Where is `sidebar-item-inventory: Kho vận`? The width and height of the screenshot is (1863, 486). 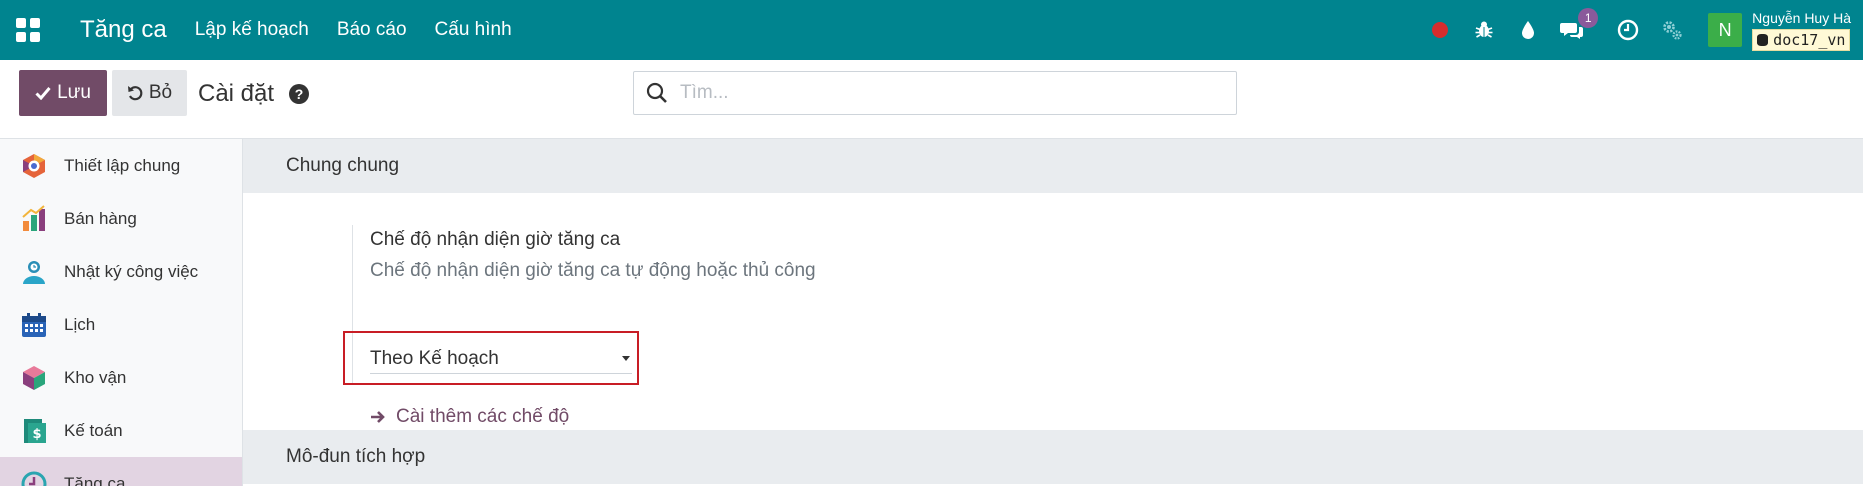 sidebar-item-inventory: Kho vận is located at coordinates (121, 377).